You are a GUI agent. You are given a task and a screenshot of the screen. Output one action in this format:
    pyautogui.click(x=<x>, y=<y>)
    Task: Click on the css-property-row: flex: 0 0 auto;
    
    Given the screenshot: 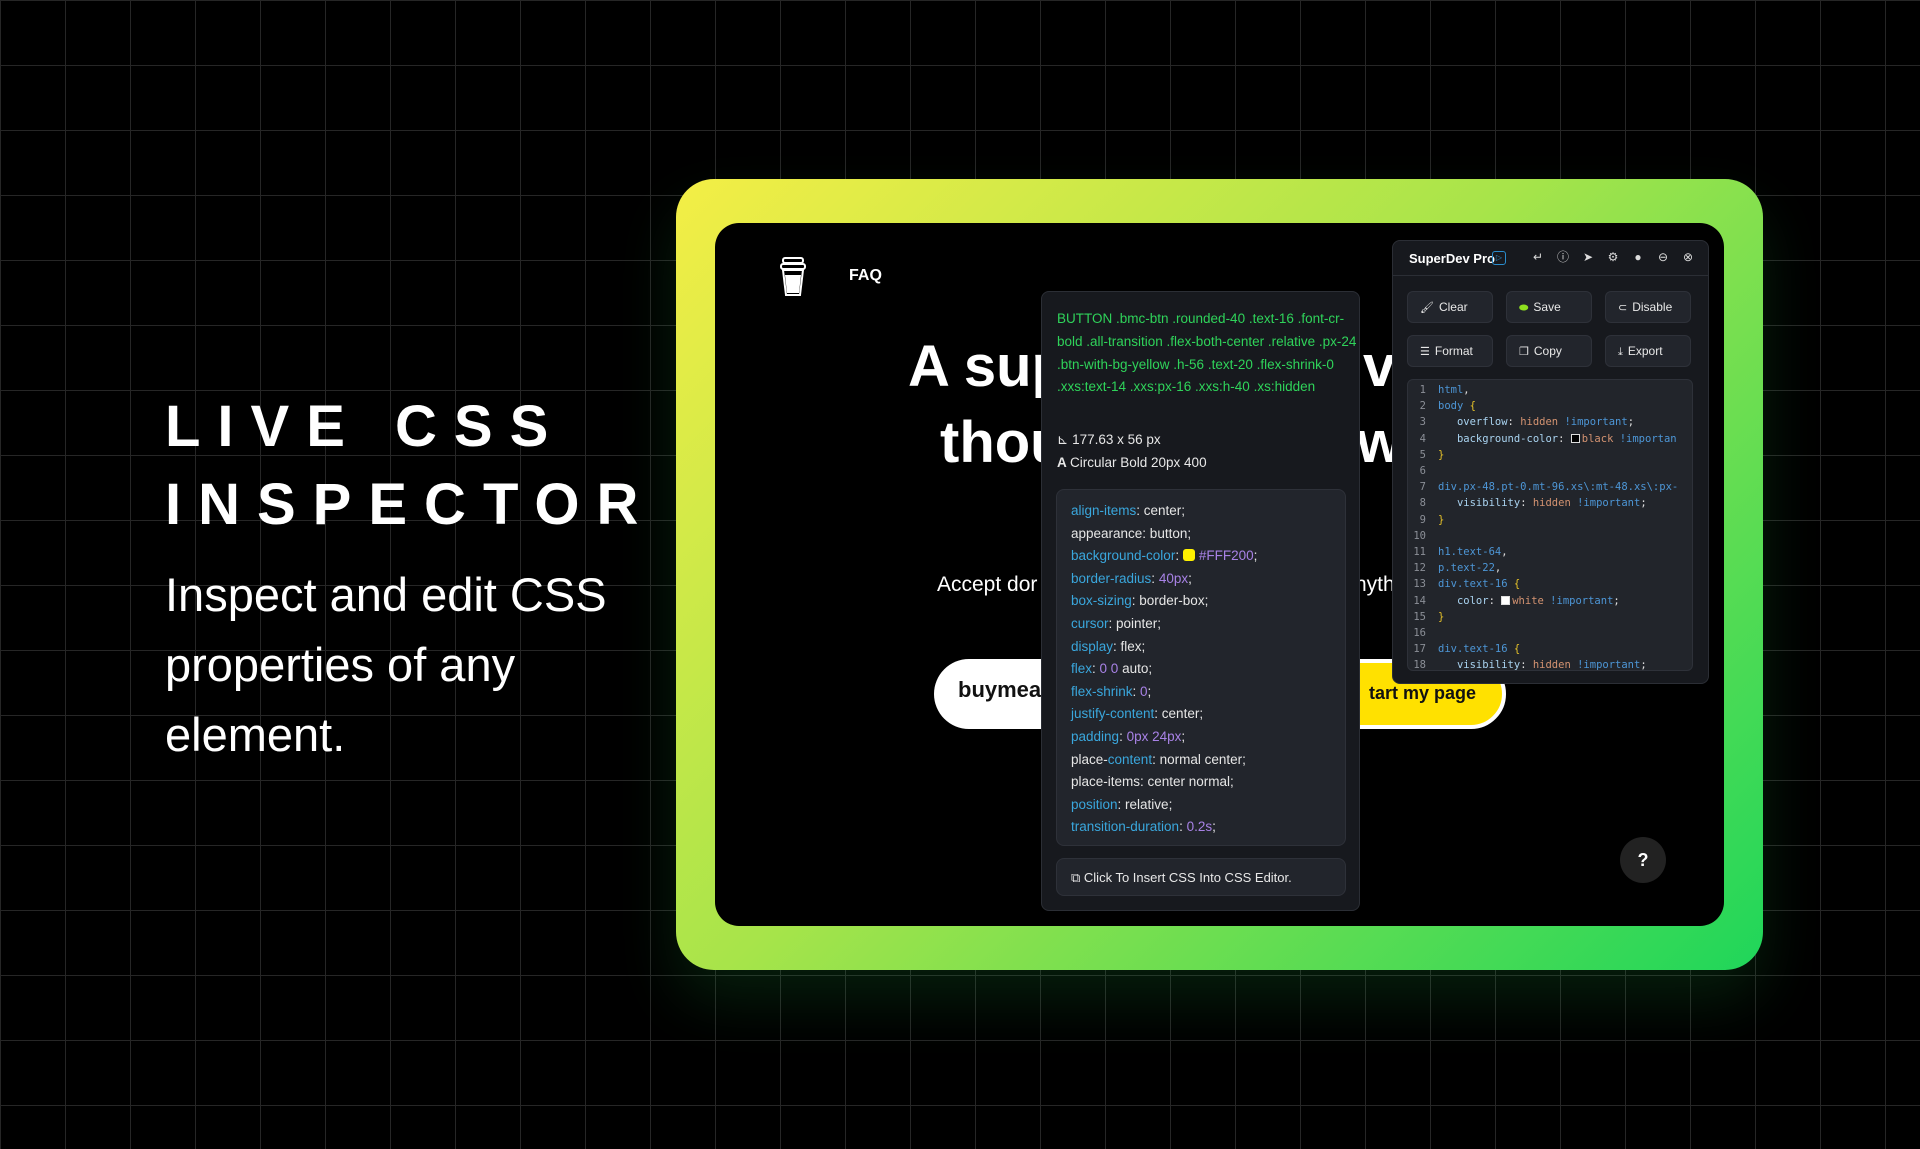 What is the action you would take?
    pyautogui.click(x=1201, y=669)
    